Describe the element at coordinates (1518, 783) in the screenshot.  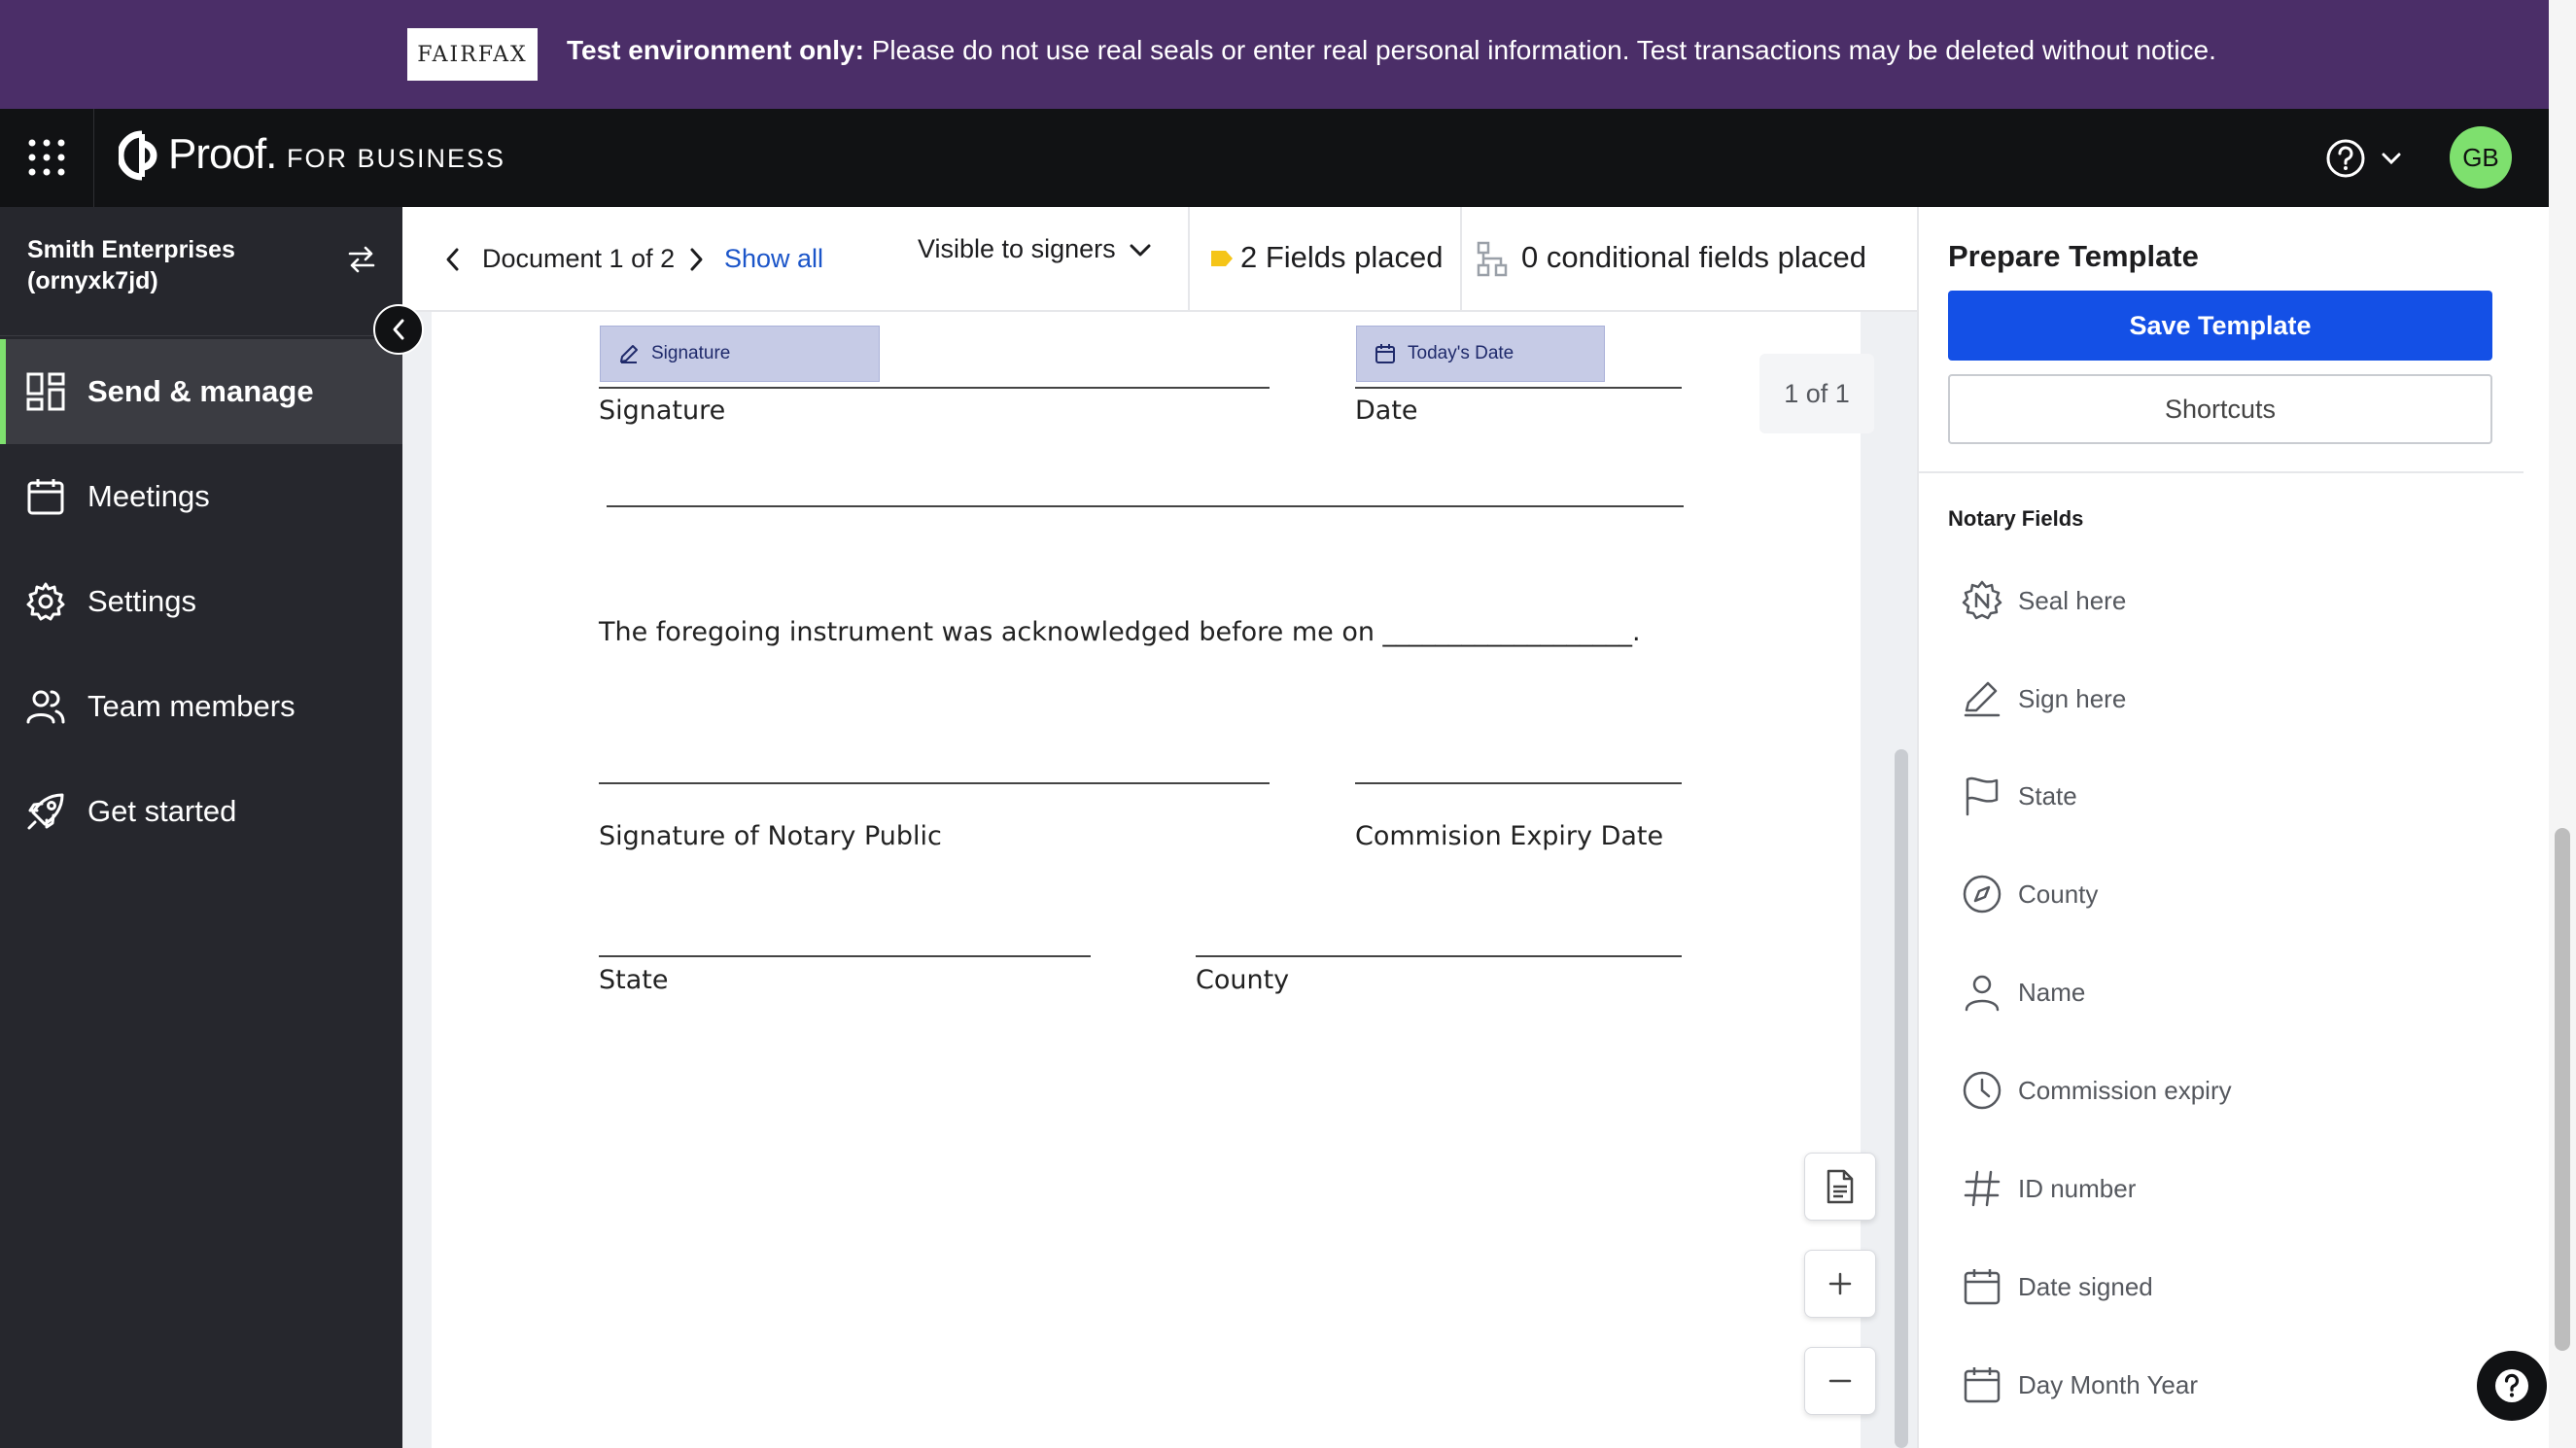
I see `commission-expiry-line` at that location.